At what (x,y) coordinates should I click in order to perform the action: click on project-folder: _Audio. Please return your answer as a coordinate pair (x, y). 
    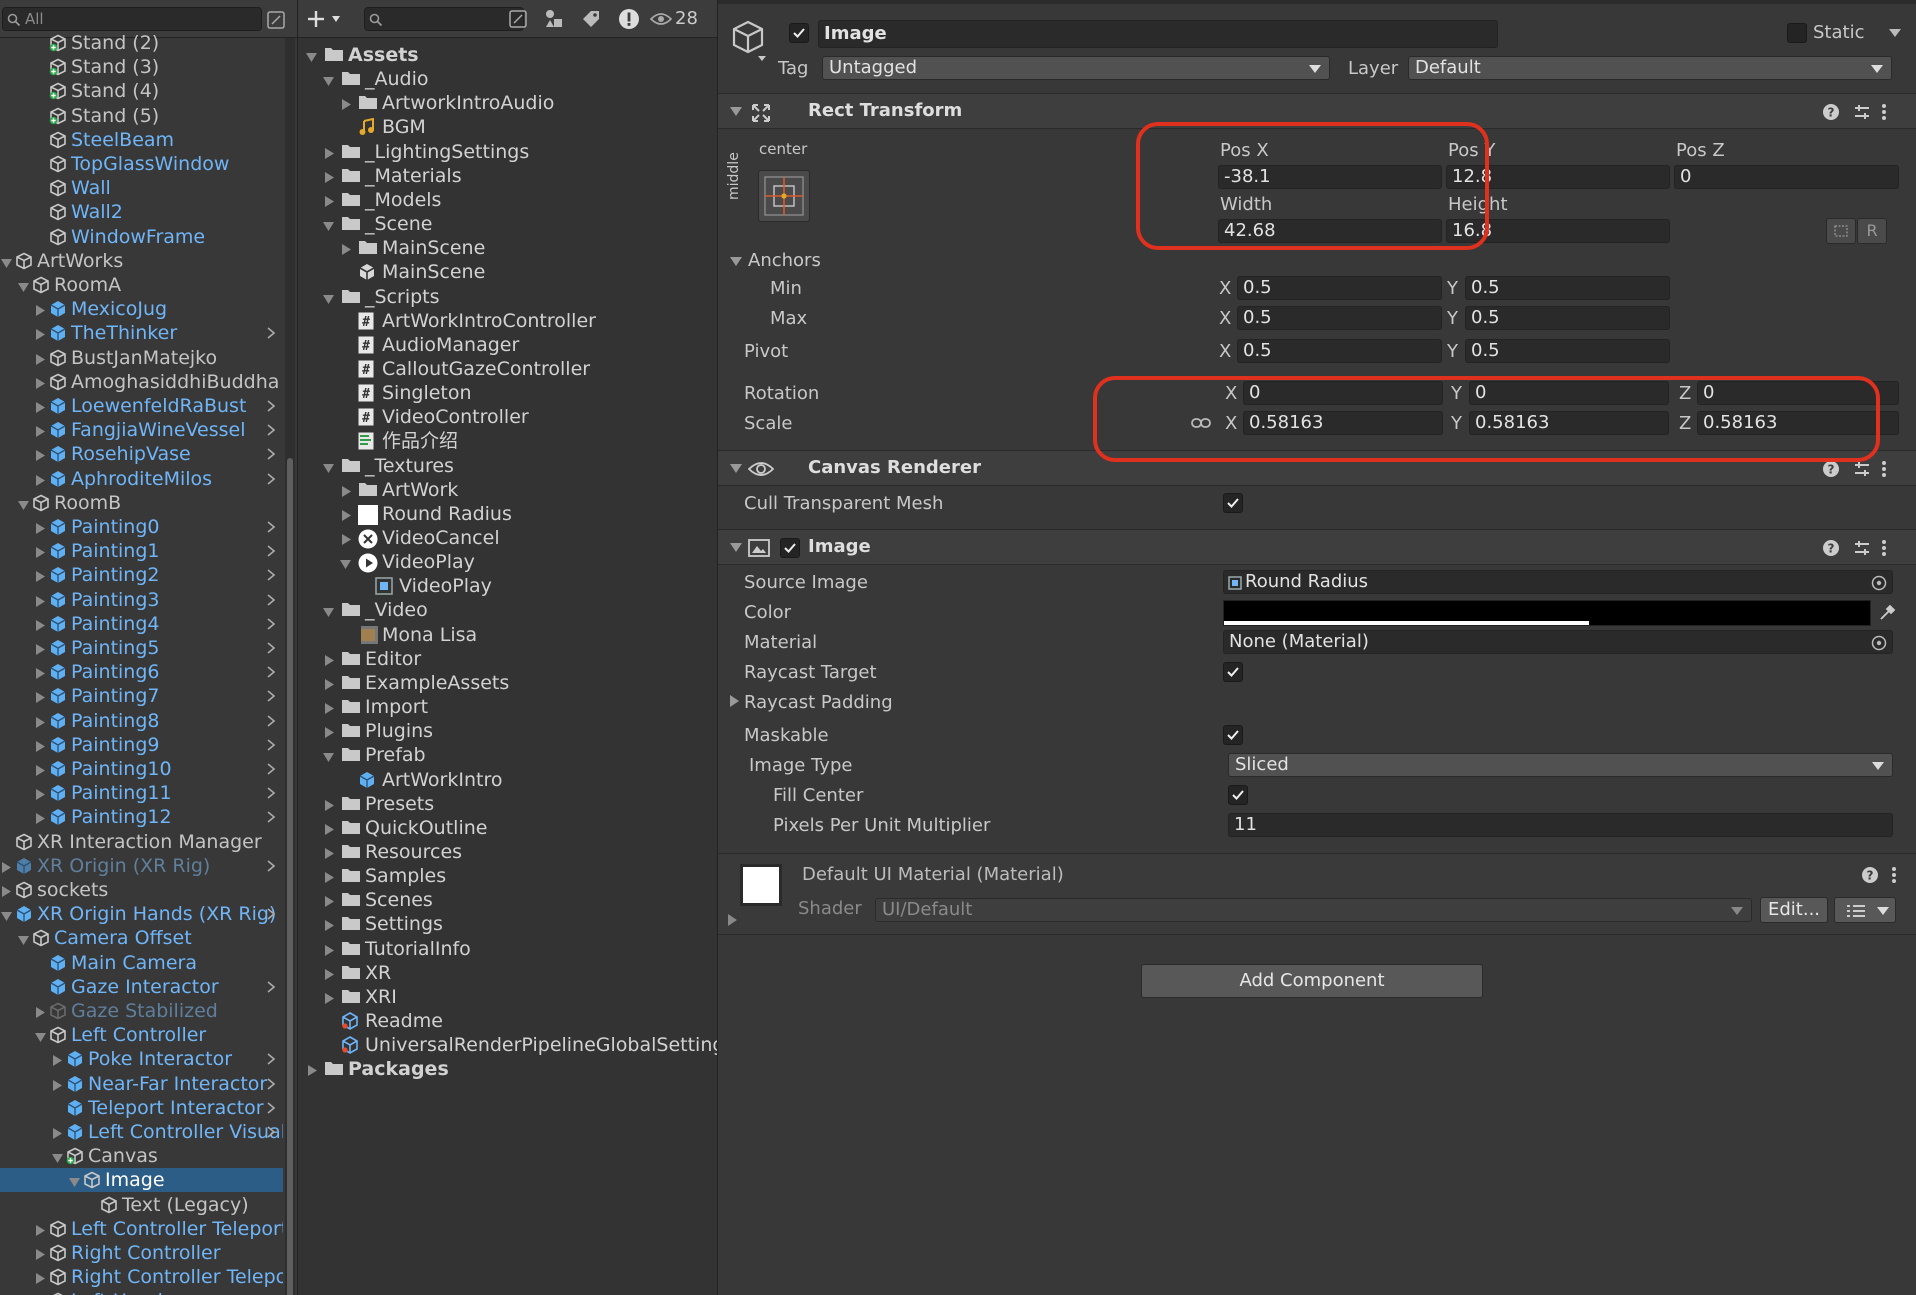
    Looking at the image, I should click on (507, 79).